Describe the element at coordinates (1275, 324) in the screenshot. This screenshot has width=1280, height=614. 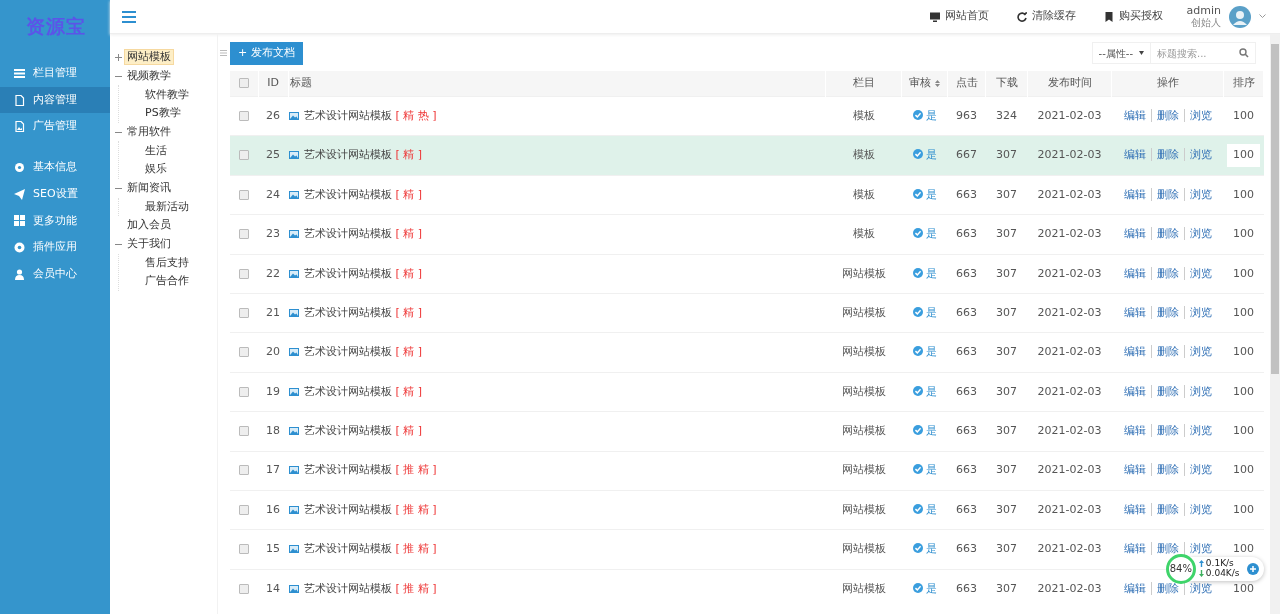
I see `scrollbar` at that location.